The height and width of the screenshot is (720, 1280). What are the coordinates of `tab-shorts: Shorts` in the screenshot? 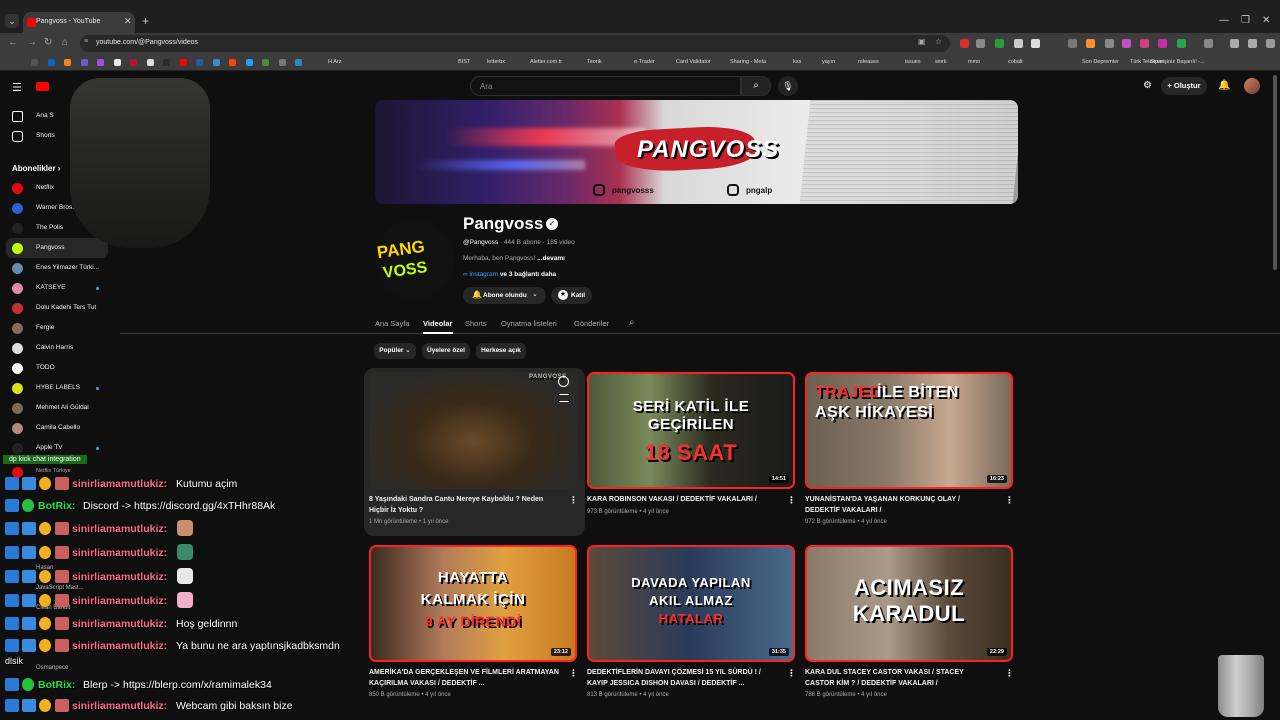 It's located at (476, 323).